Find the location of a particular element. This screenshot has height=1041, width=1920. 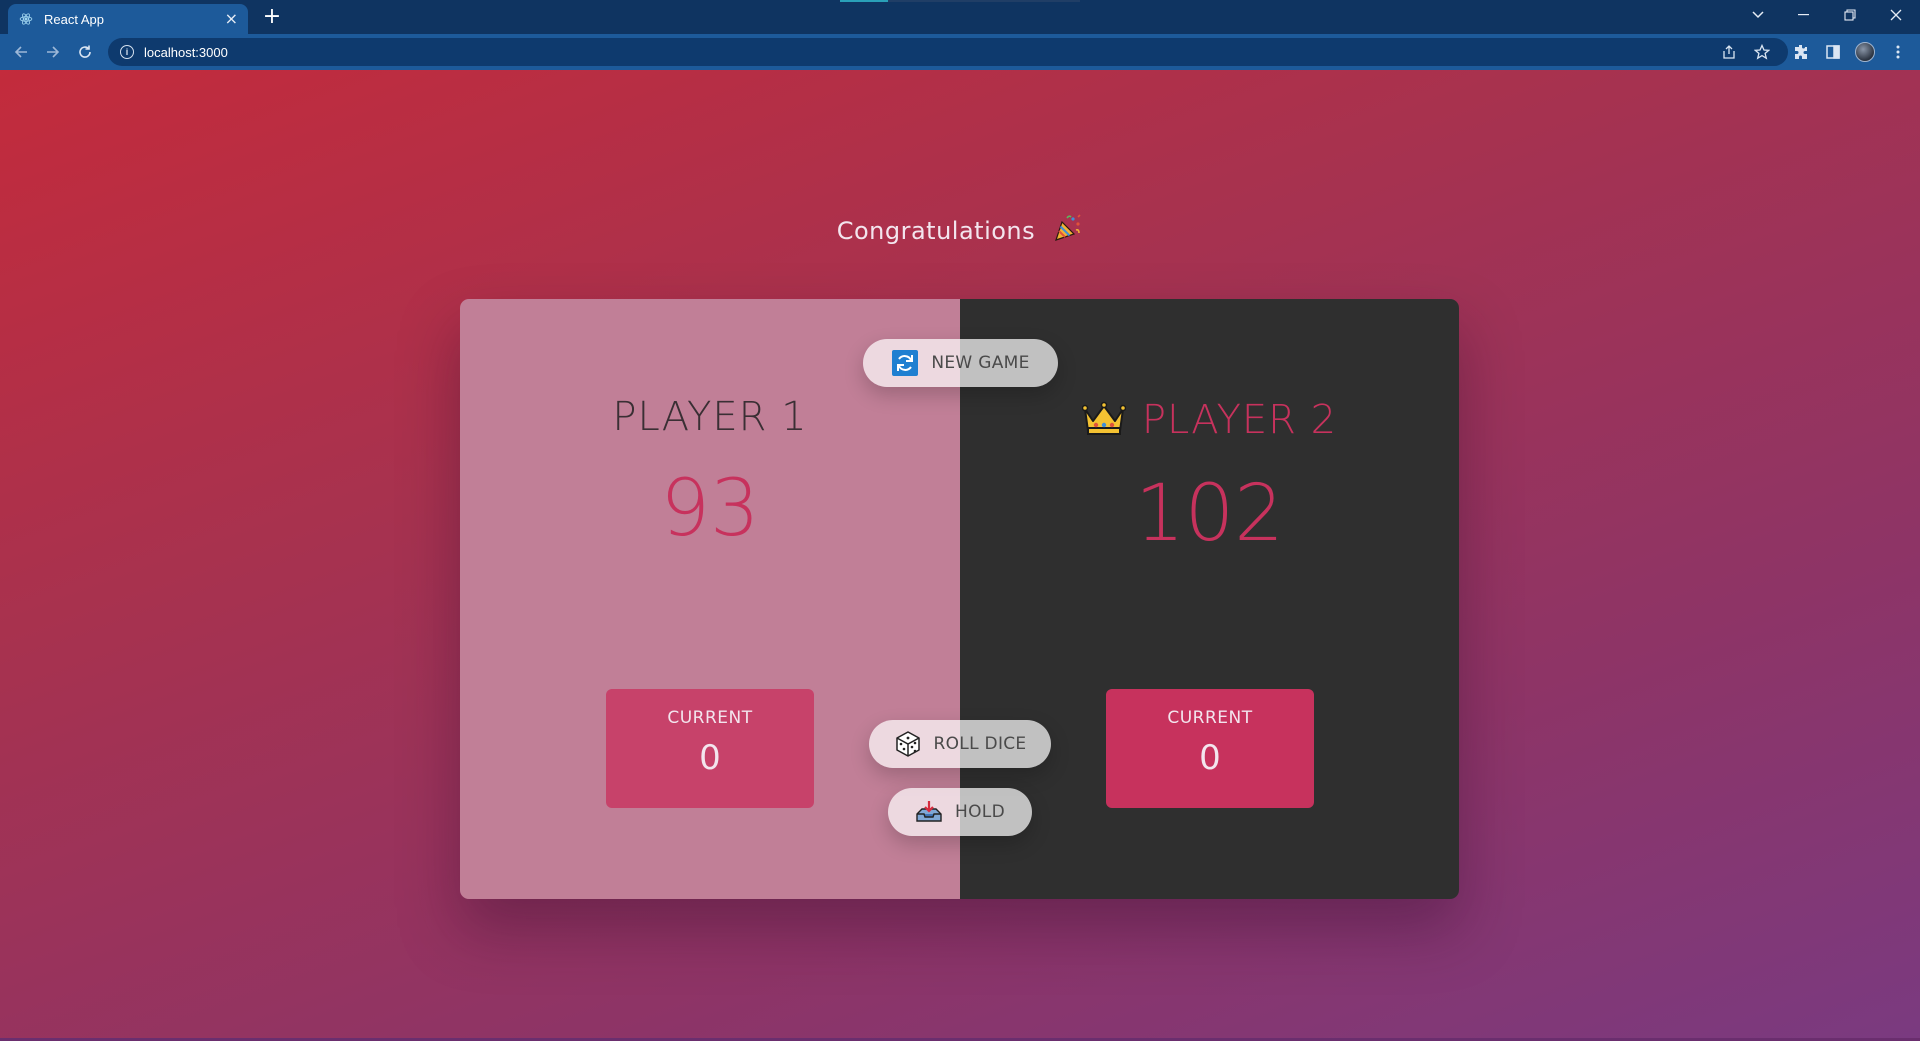

hold-button: HOLD is located at coordinates (960, 812).